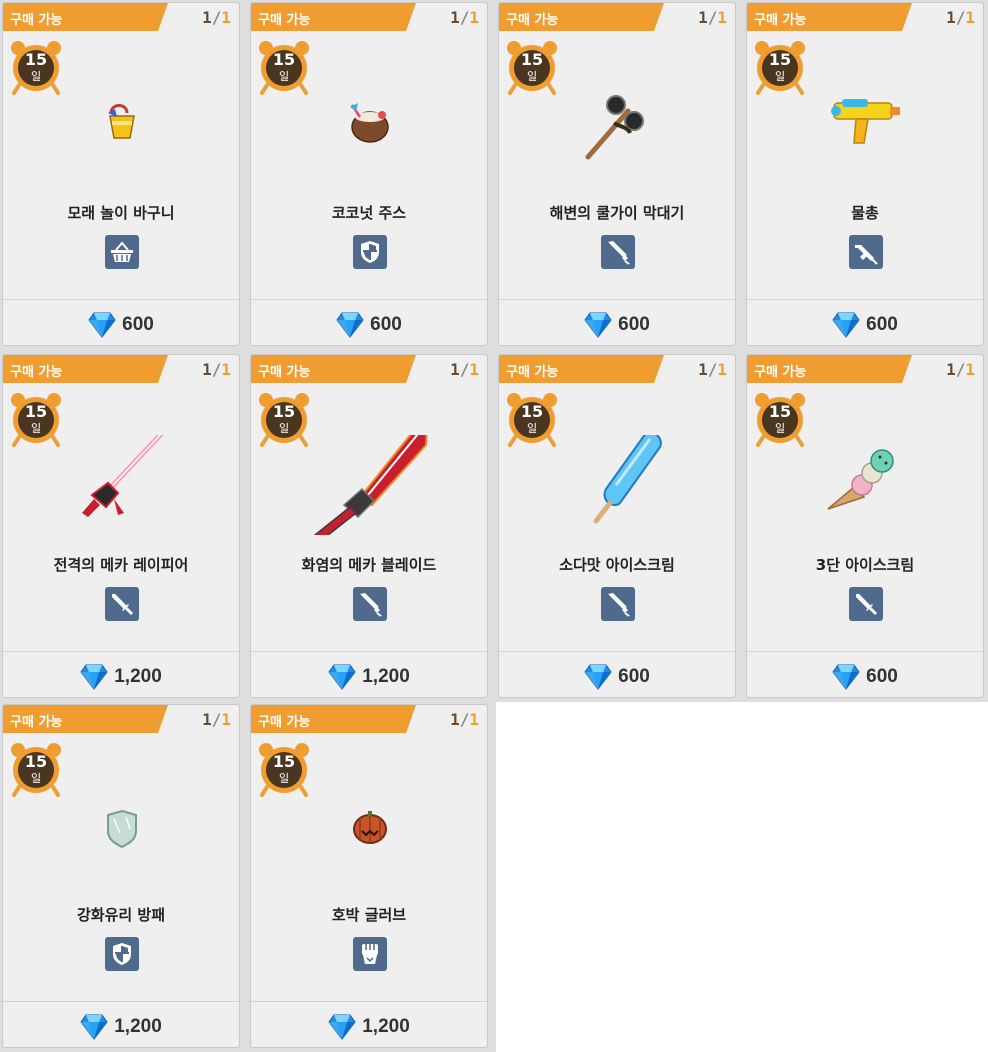 The image size is (988, 1052). What do you see at coordinates (369, 174) in the screenshot?
I see `shop-item-card: 구매 가능 1/1 15 일 코코넛 주스 600` at bounding box center [369, 174].